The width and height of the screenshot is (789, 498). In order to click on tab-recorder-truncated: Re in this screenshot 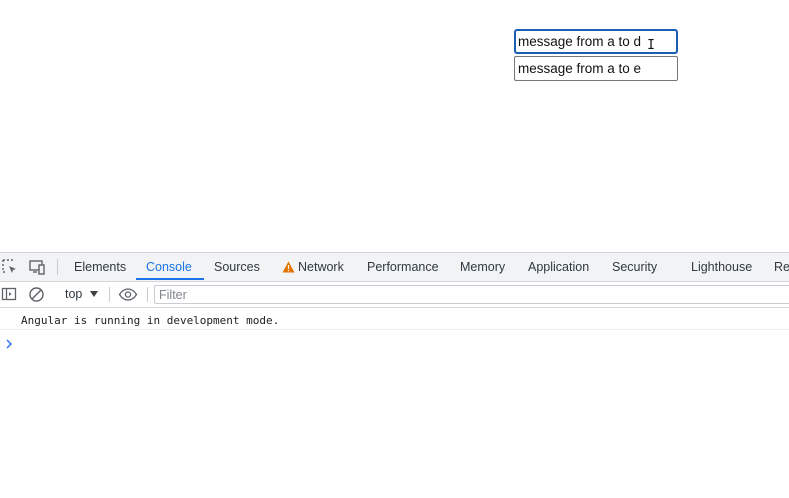, I will do `click(781, 267)`.